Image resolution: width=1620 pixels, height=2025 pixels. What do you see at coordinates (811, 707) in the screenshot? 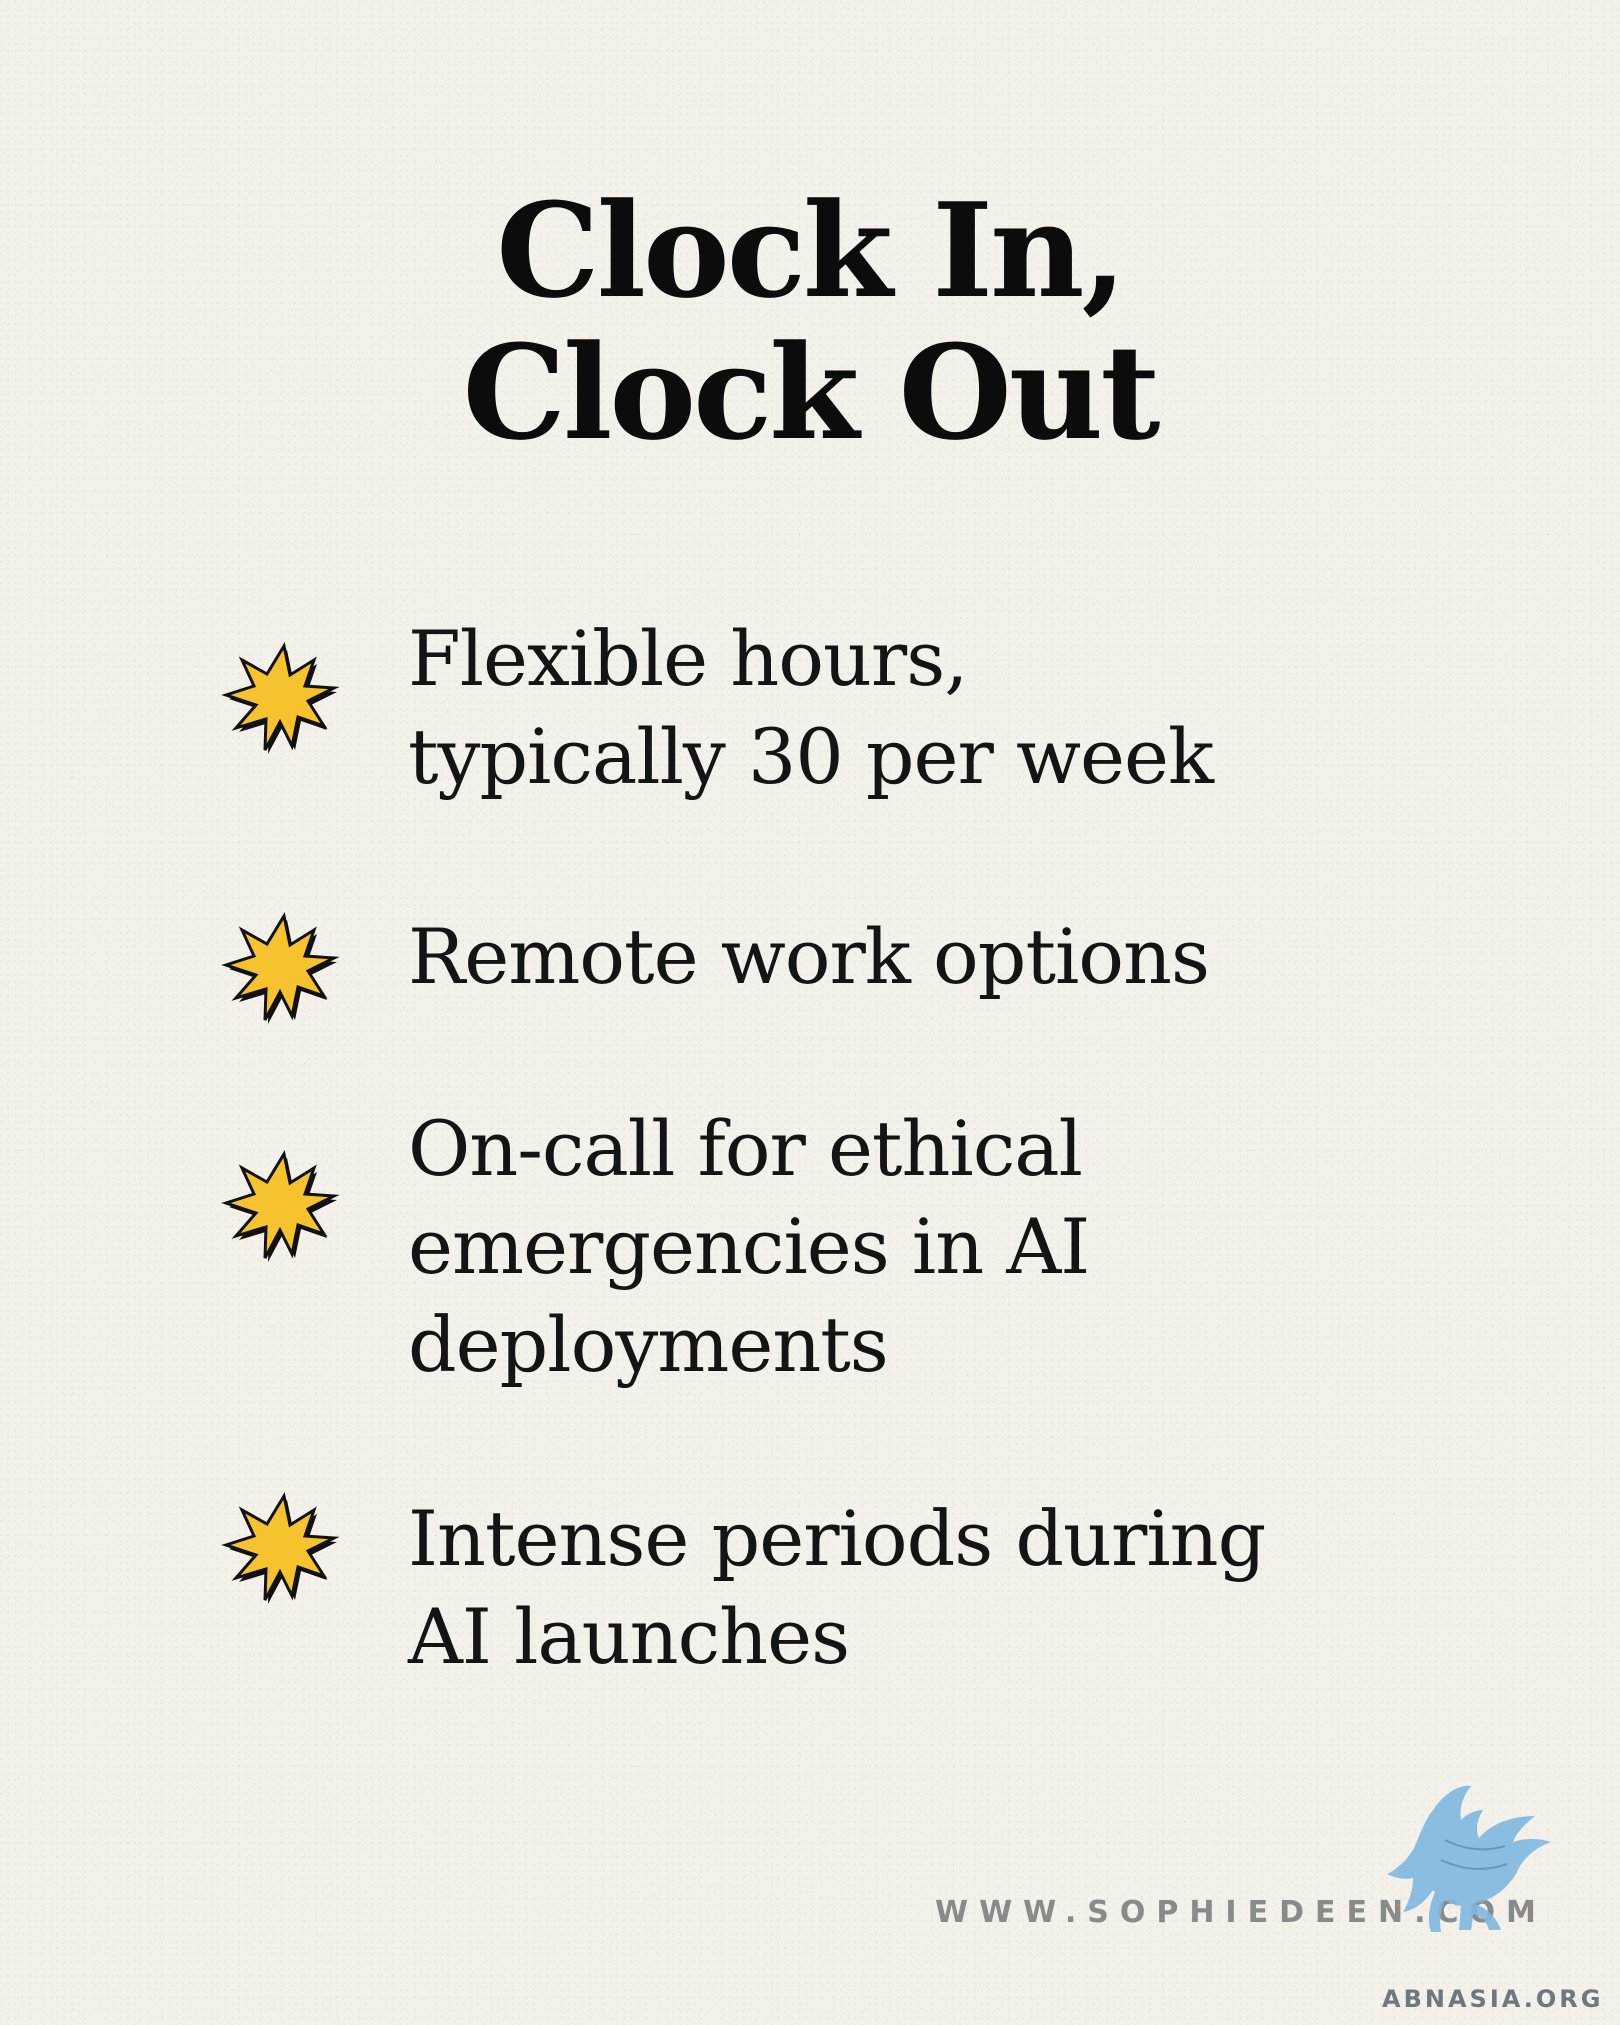
I see `list-item-text: Flexible hours, typically 30 per week` at bounding box center [811, 707].